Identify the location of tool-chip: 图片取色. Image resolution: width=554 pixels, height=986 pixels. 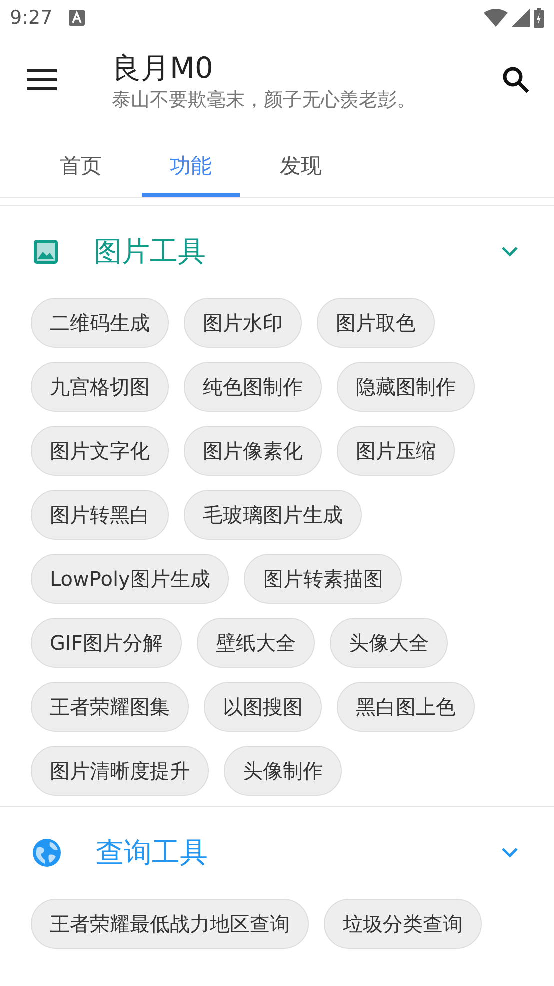
(376, 323).